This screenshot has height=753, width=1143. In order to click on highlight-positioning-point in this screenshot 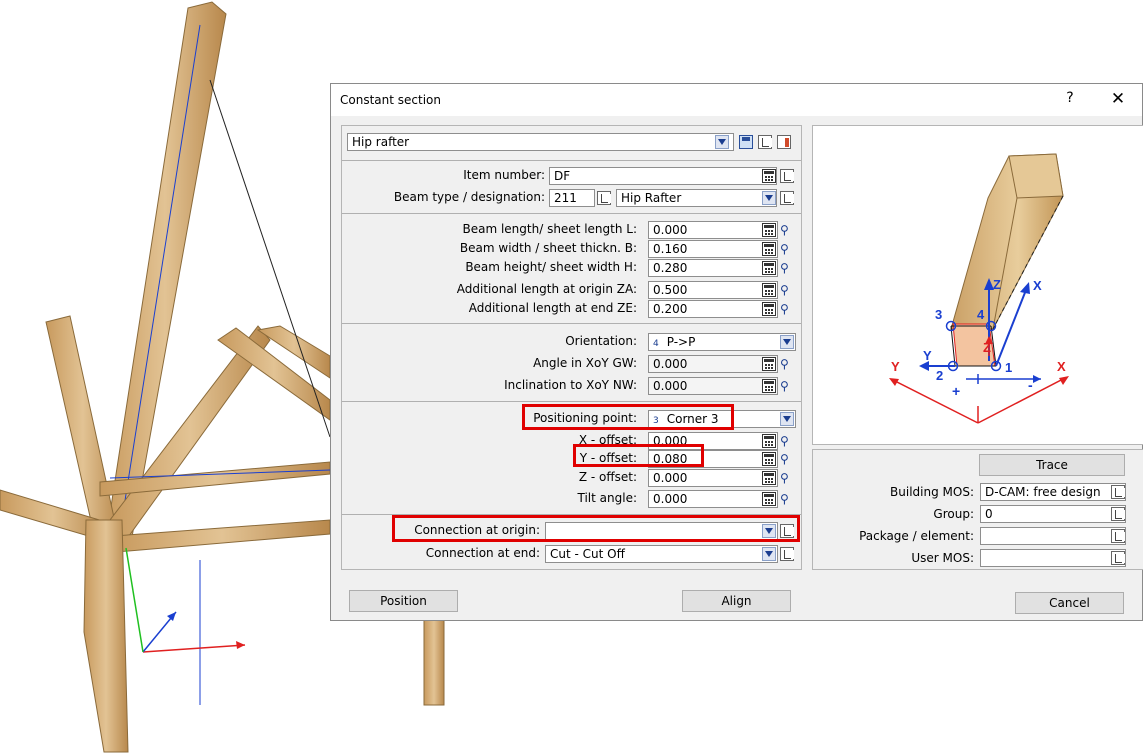, I will do `click(628, 417)`.